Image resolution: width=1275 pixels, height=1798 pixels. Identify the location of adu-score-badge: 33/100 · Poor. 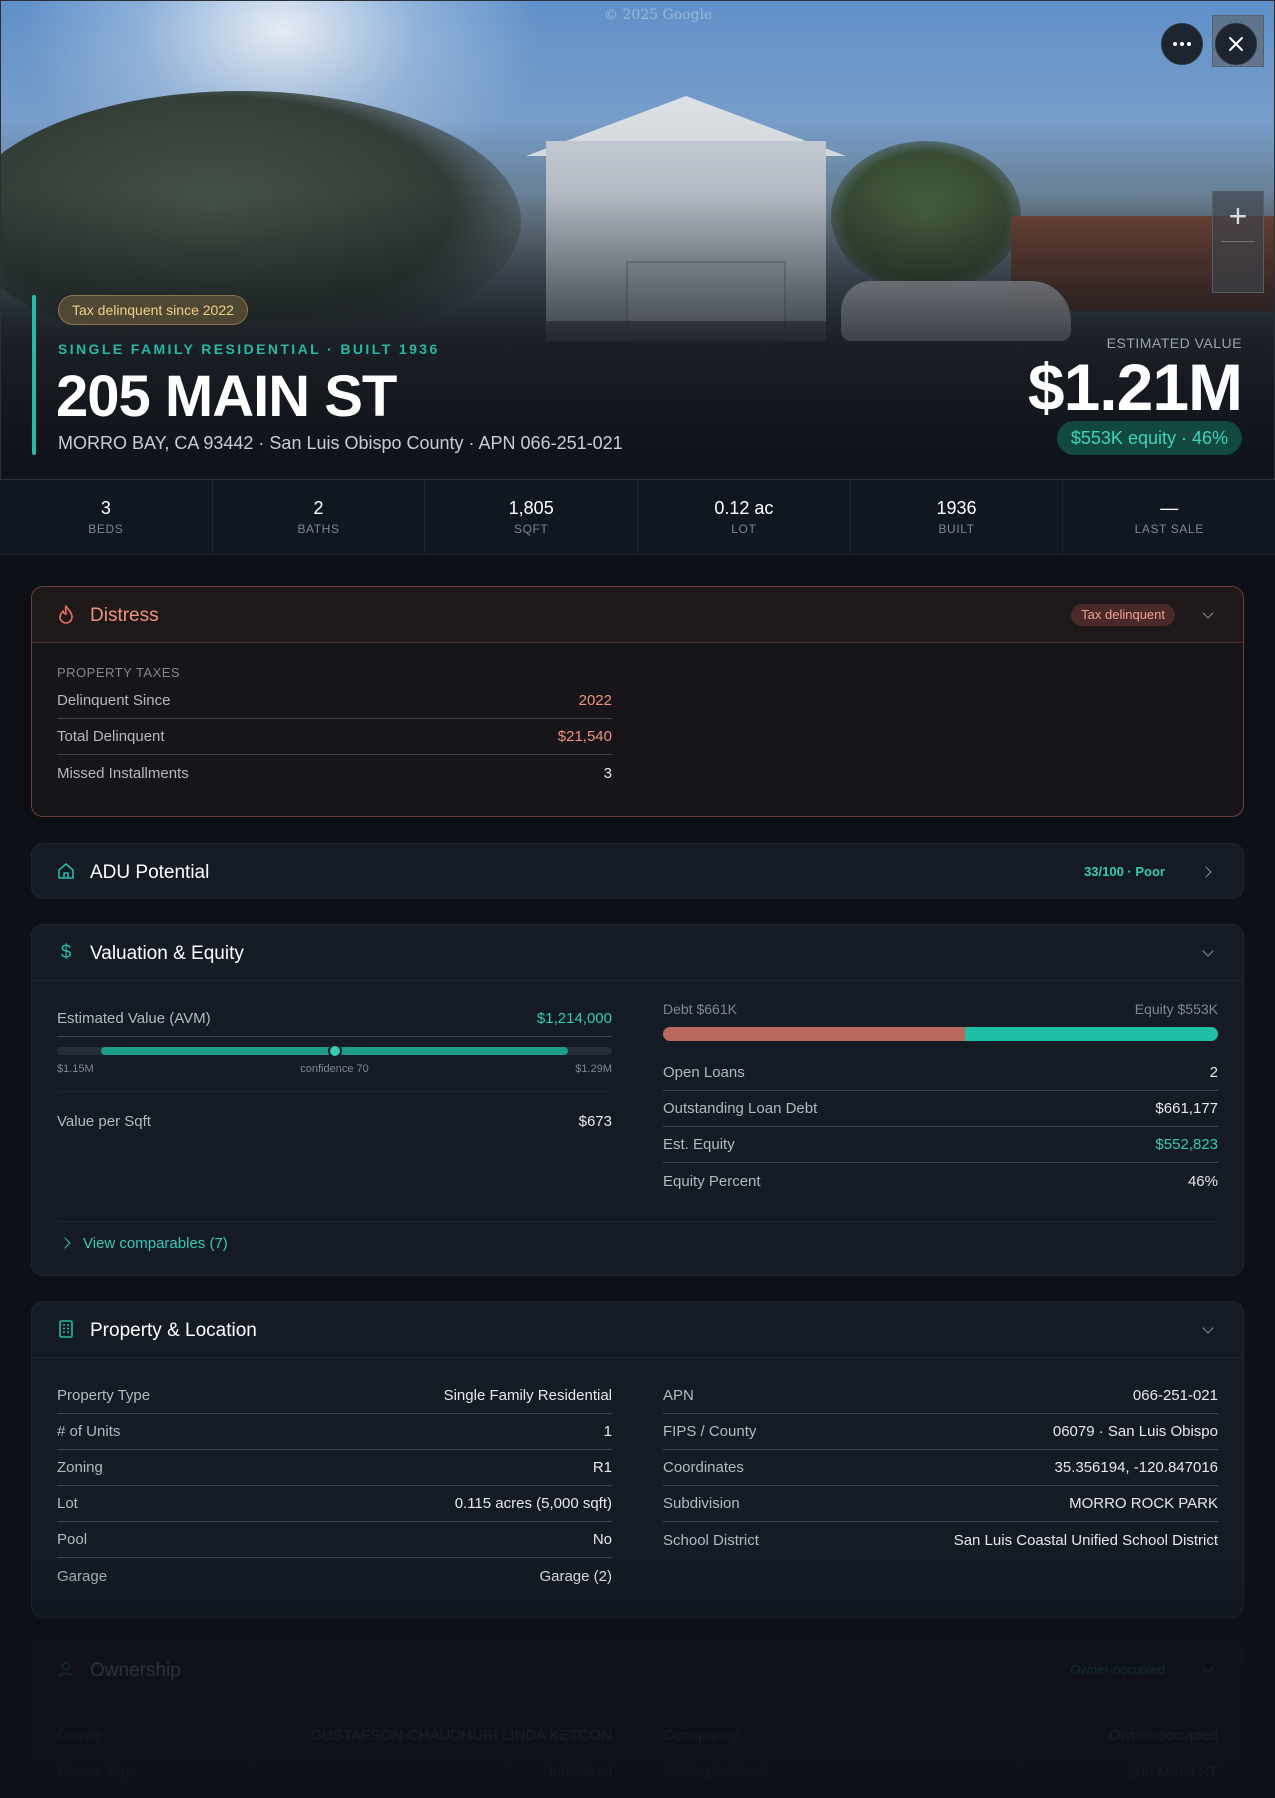
(1124, 871).